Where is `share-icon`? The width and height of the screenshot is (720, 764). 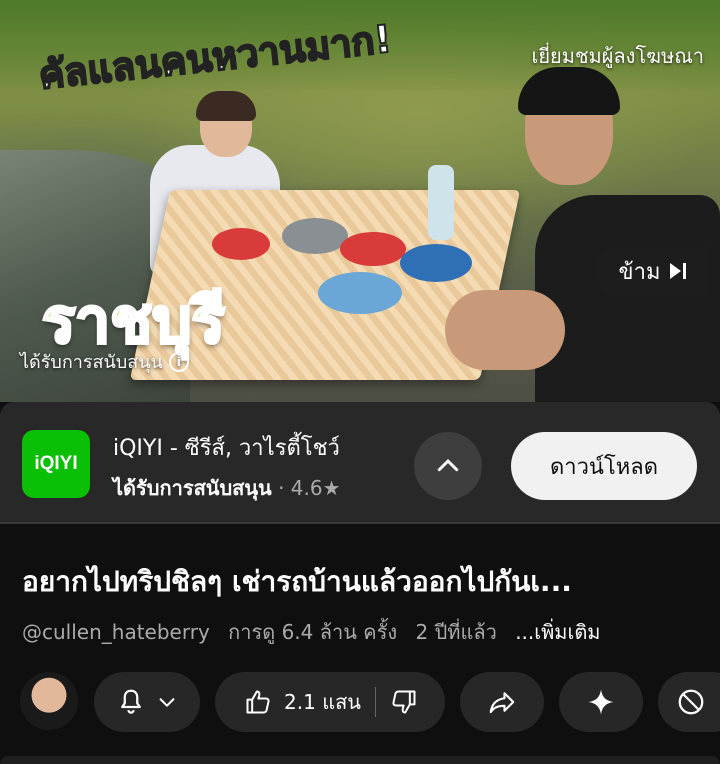
share-icon is located at coordinates (502, 703).